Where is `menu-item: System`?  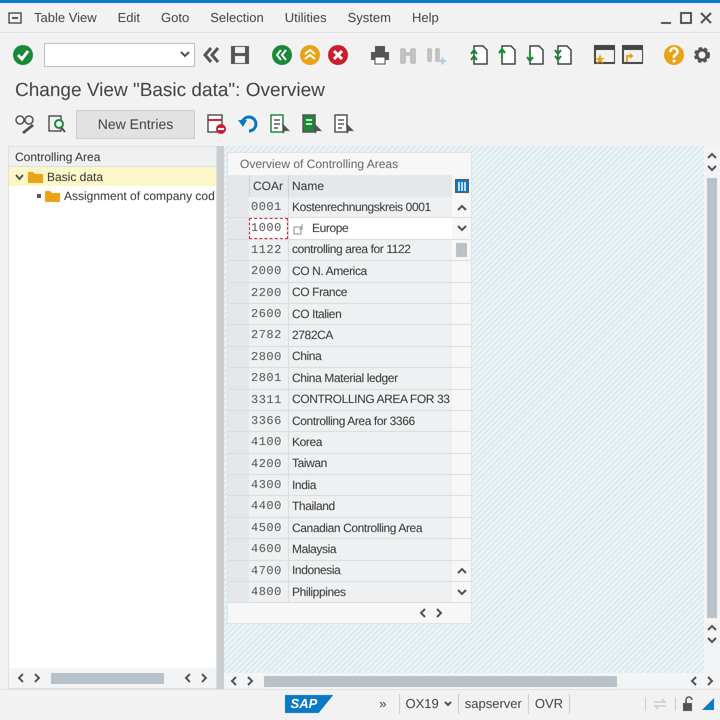
menu-item: System is located at coordinates (369, 18).